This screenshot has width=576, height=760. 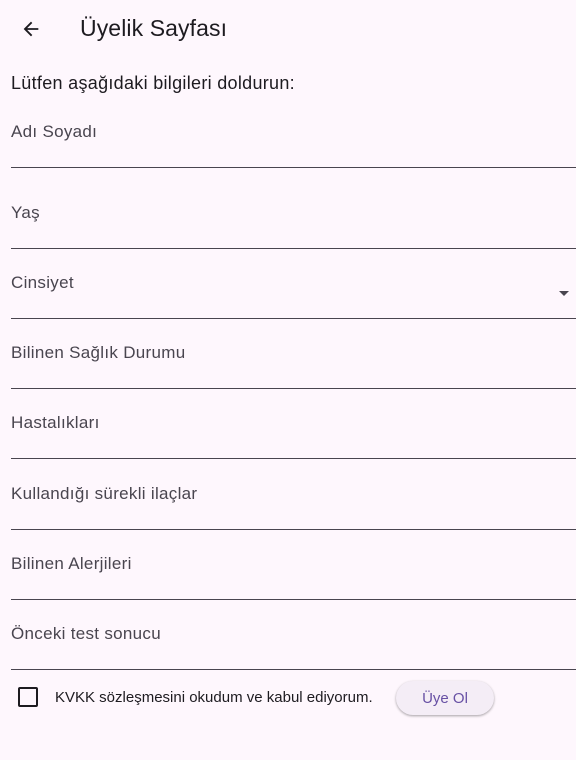 I want to click on allergies-label: Bilinen Alerjileri, so click(x=71, y=563).